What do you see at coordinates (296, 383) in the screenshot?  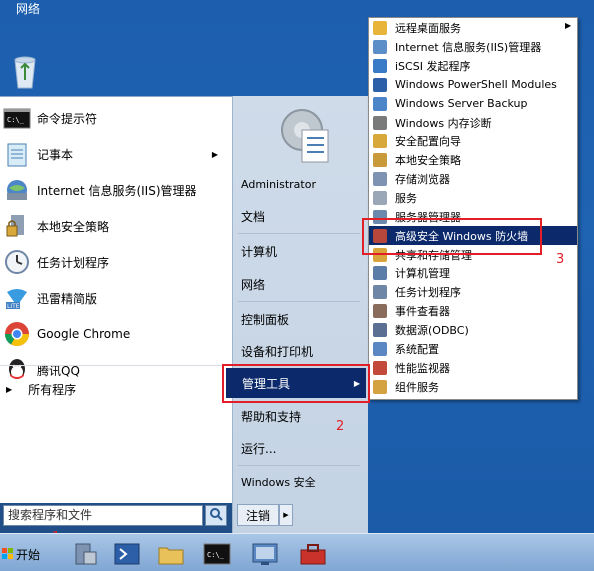 I see `callout-box-admin-tools` at bounding box center [296, 383].